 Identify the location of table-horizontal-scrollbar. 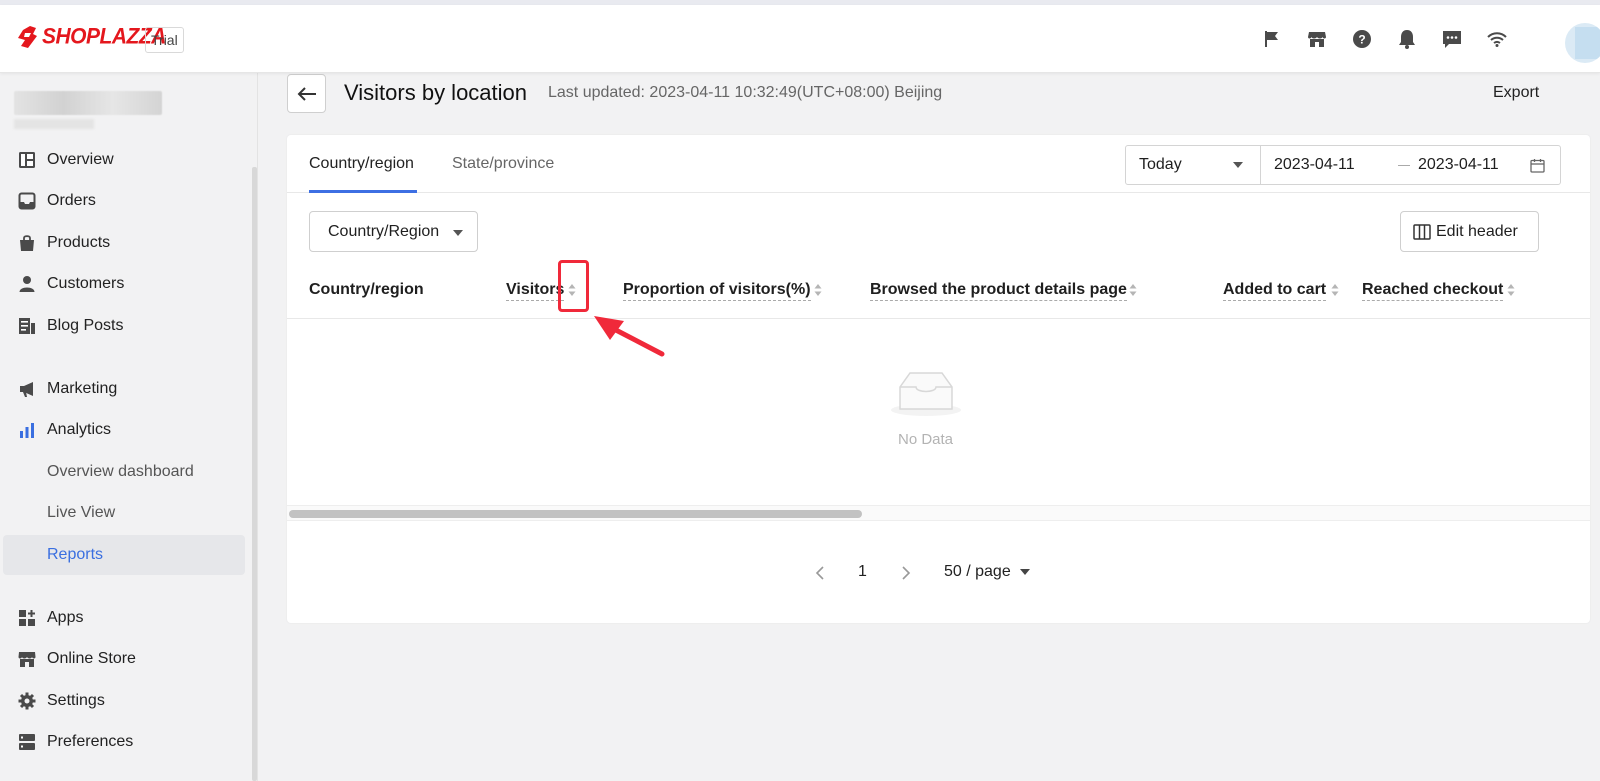
(938, 513).